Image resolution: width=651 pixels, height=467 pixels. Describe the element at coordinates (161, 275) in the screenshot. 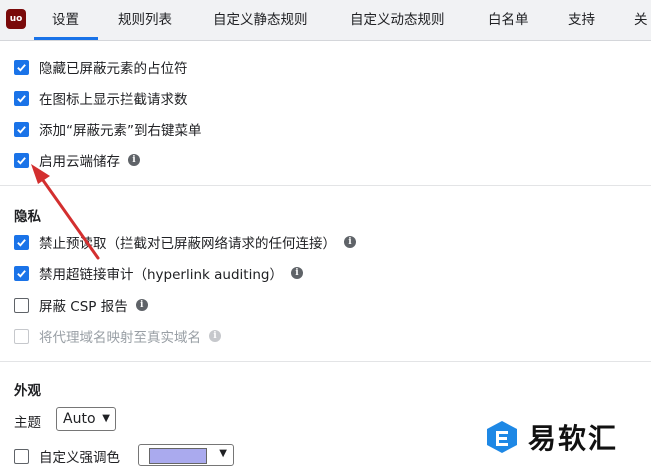

I see `option-label: 禁用超链接审计（hyperlink auditing）` at that location.